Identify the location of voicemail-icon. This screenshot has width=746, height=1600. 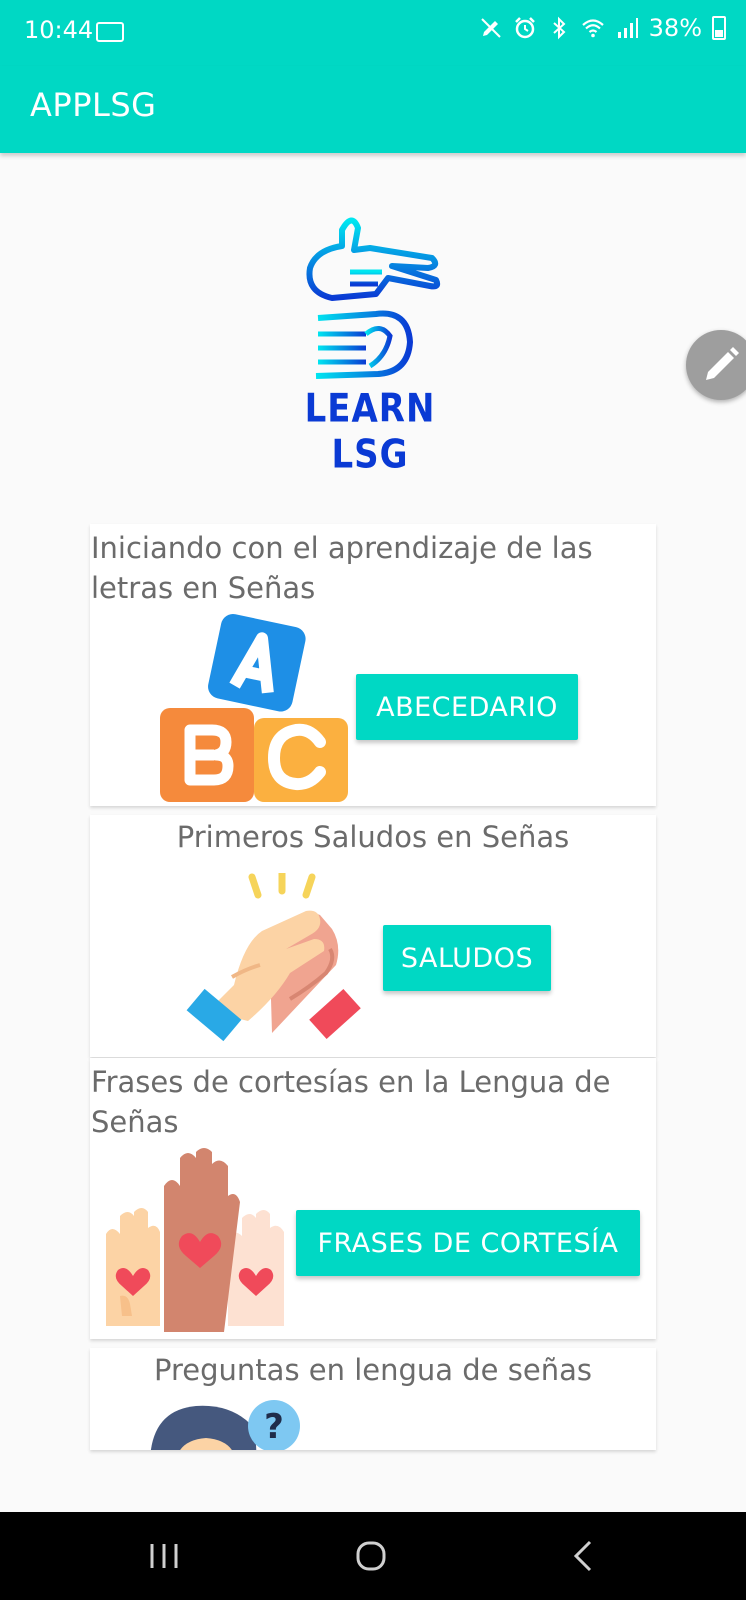
(110, 32).